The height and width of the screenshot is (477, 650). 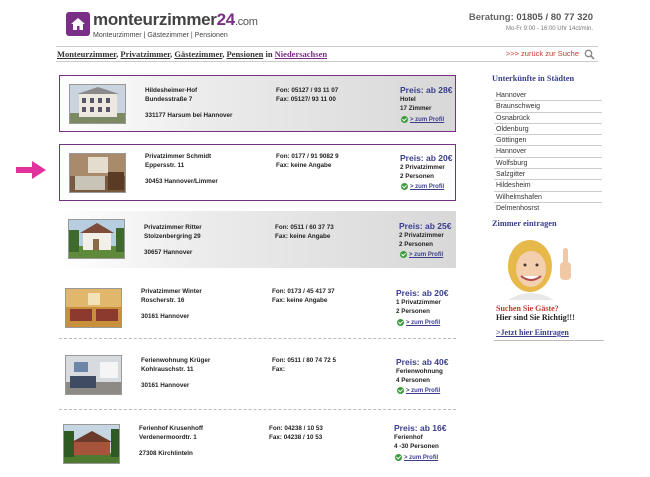 I want to click on listing-phone: Fon: 05127 / 93 11 07, so click(x=307, y=90).